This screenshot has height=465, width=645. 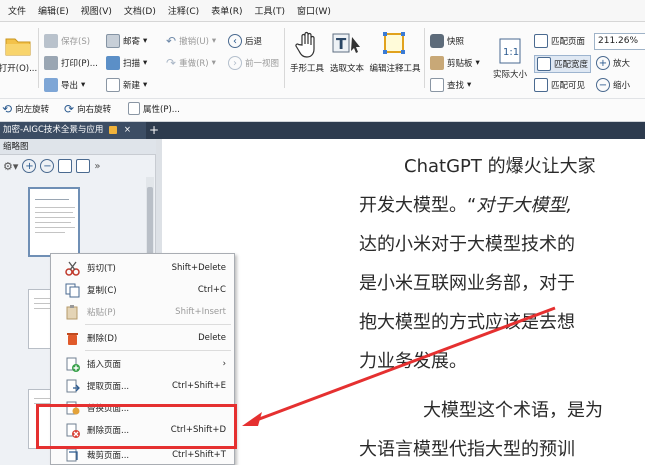 I want to click on menu-document: 文档(D), so click(x=140, y=10).